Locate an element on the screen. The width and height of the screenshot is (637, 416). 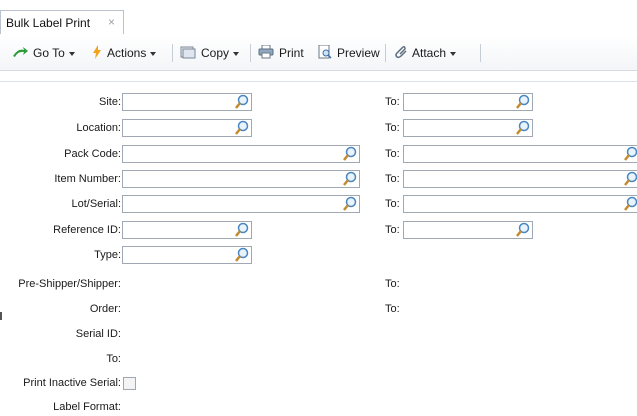
preview-button: Preview is located at coordinates (349, 53).